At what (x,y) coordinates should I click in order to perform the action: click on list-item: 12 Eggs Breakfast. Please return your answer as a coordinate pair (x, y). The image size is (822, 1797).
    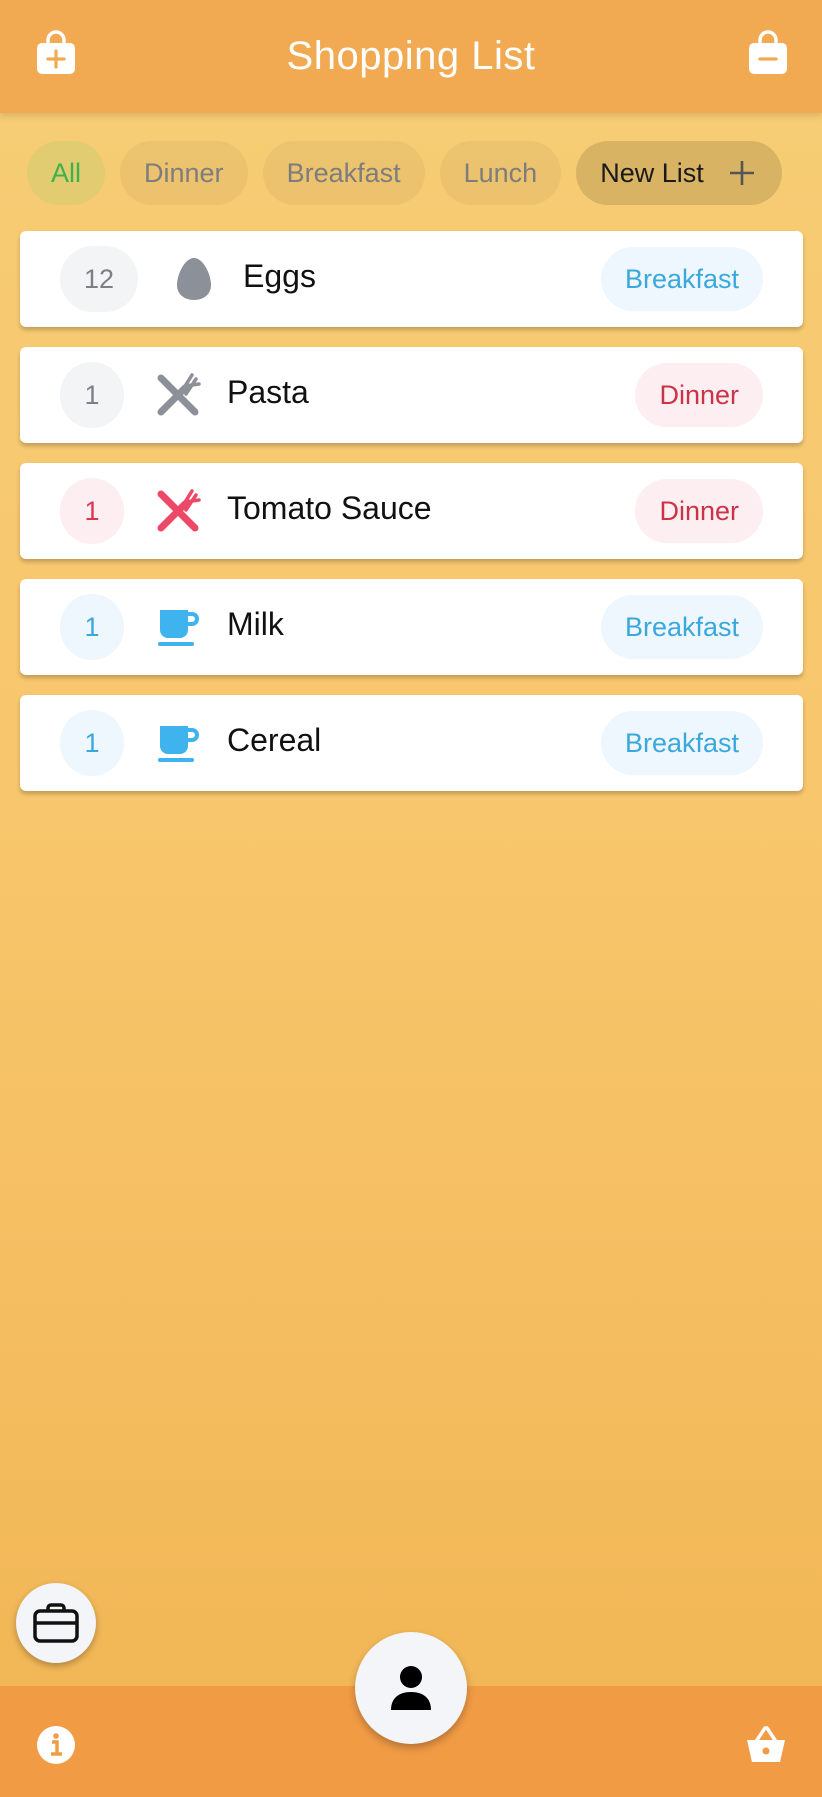
    Looking at the image, I should click on (411, 279).